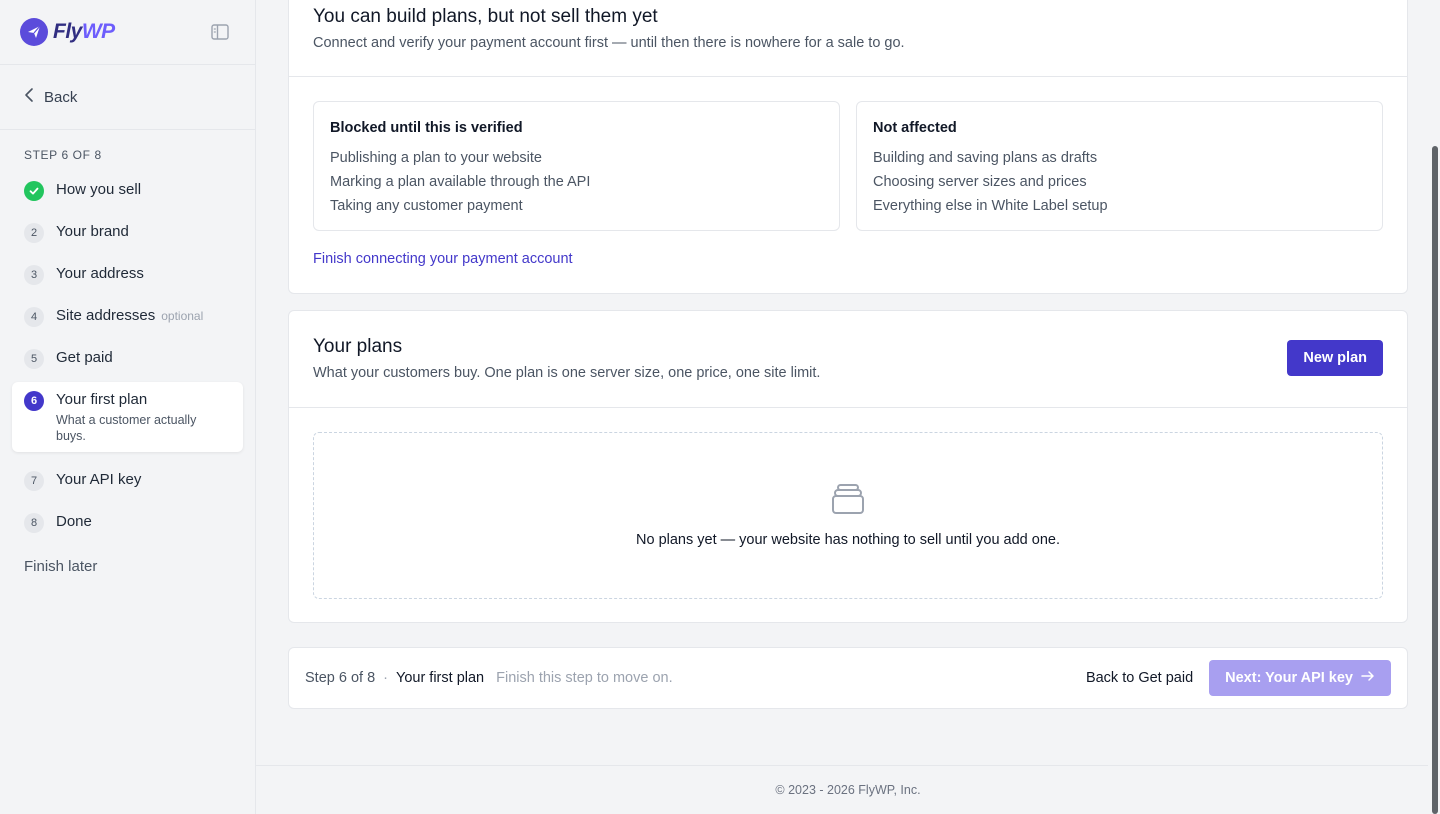 This screenshot has height=814, width=1440. Describe the element at coordinates (34, 317) in the screenshot. I see `step-number: 4` at that location.